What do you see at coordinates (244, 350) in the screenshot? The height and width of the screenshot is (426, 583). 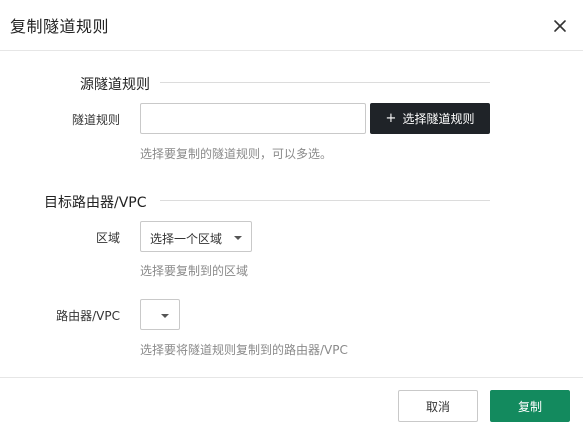 I see `router-vpc-help: 选择要将隧道规则复制到的路由器/VPC` at bounding box center [244, 350].